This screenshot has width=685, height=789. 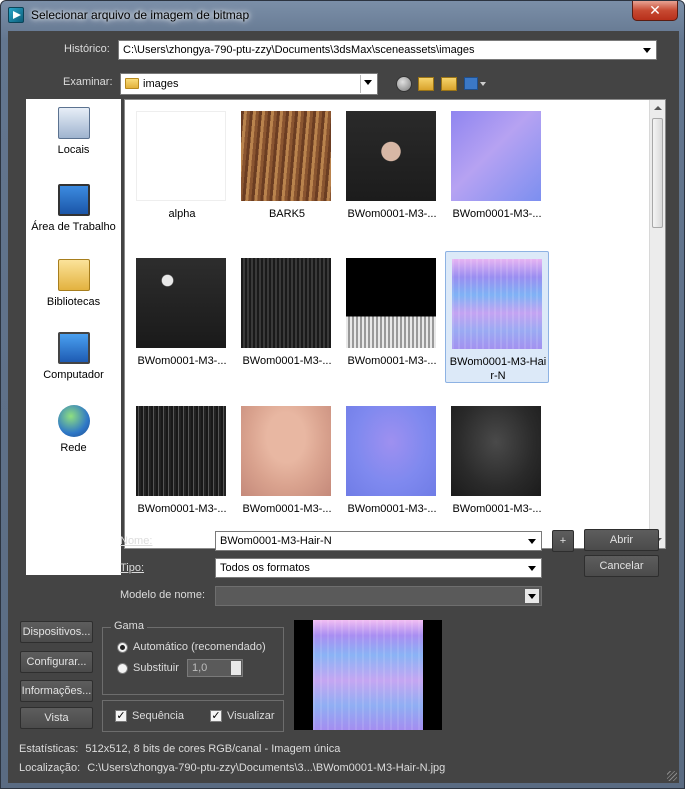 What do you see at coordinates (655, 11) in the screenshot?
I see `close-button: ✕` at bounding box center [655, 11].